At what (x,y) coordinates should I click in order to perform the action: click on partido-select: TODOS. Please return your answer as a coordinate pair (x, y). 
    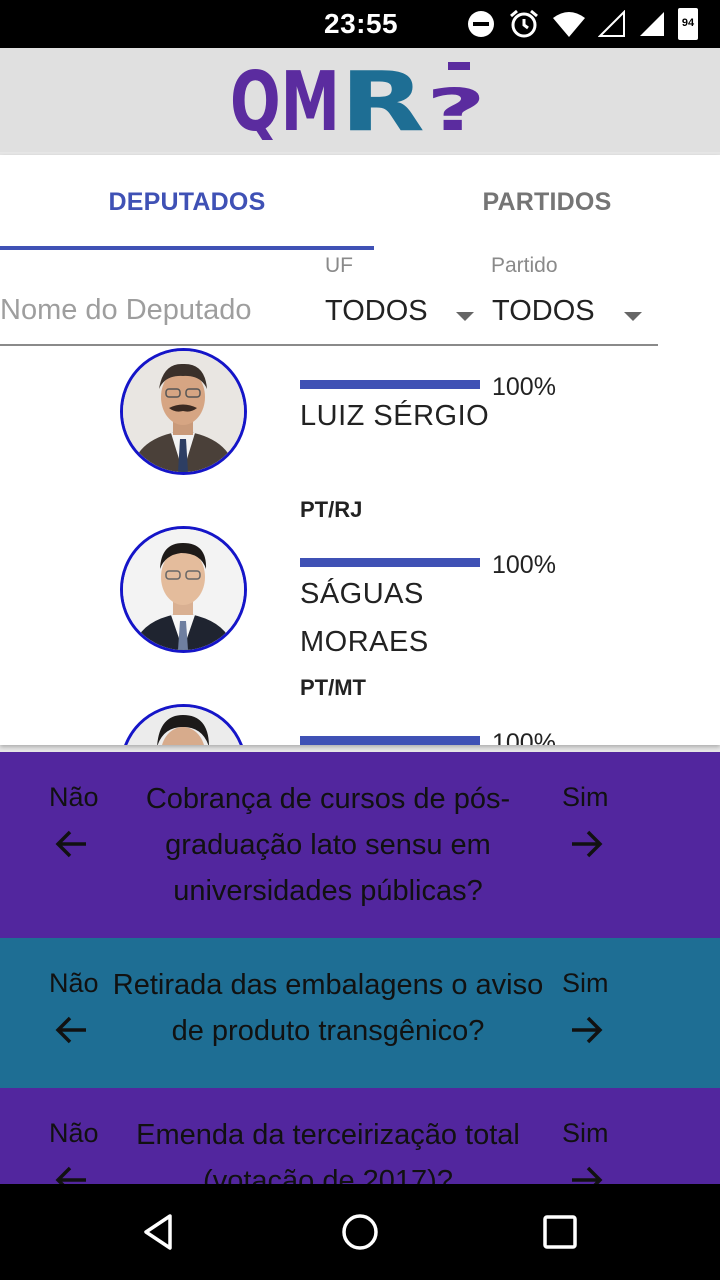
    Looking at the image, I should click on (543, 311).